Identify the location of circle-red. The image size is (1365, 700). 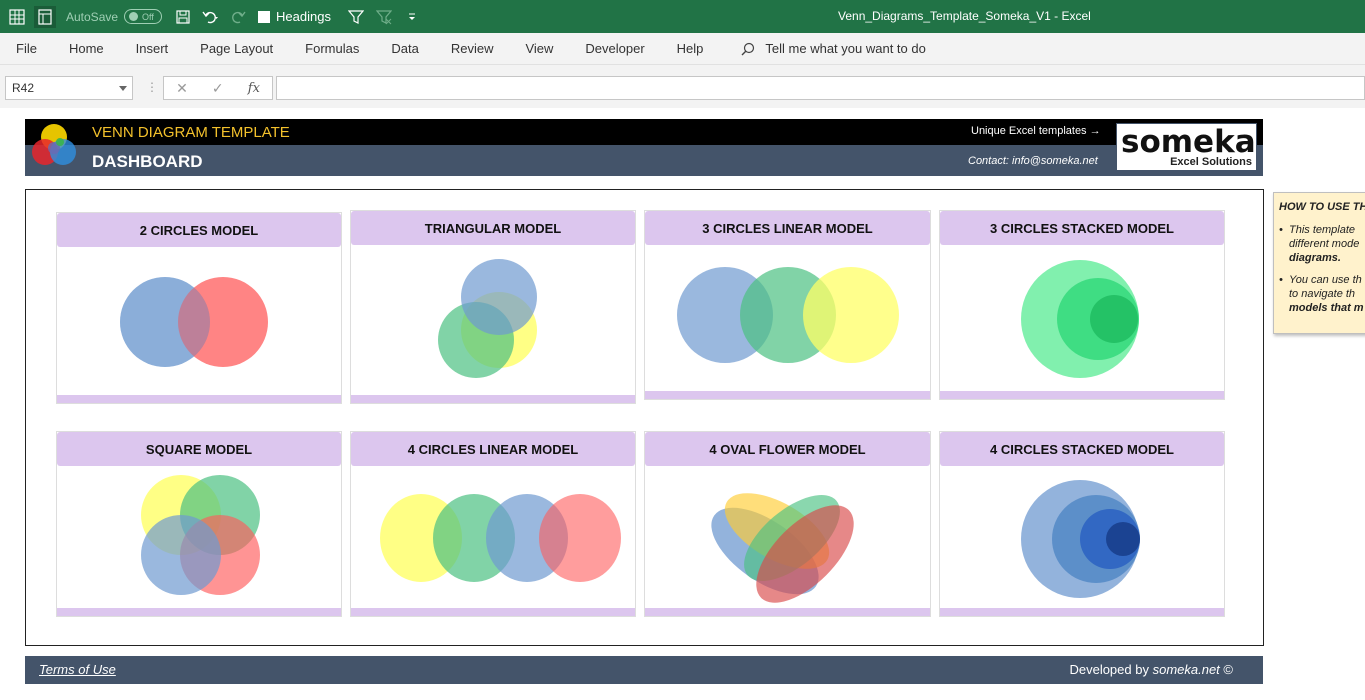
(580, 538).